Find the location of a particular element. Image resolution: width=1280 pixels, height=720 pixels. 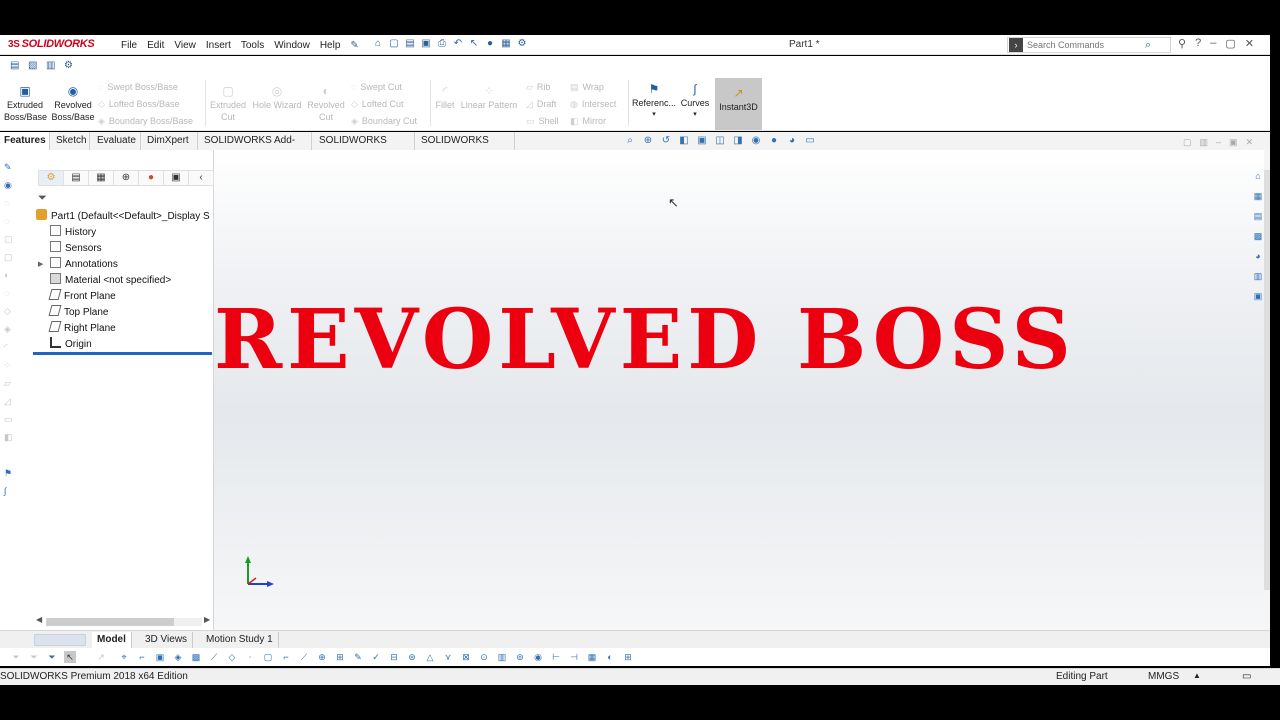

design-library-icon: ▦ is located at coordinates (1258, 196).